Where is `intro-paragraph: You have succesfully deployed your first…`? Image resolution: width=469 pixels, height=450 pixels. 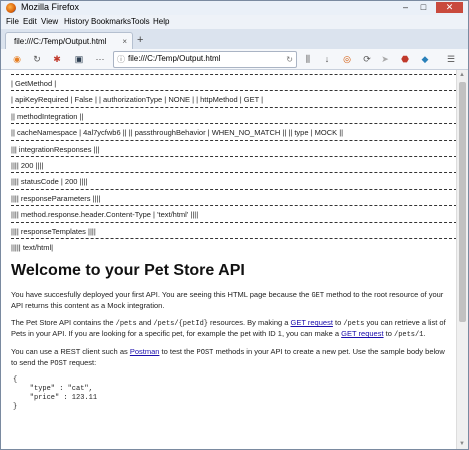
intro-paragraph: You have succesfully deployed your first… is located at coordinates (229, 300).